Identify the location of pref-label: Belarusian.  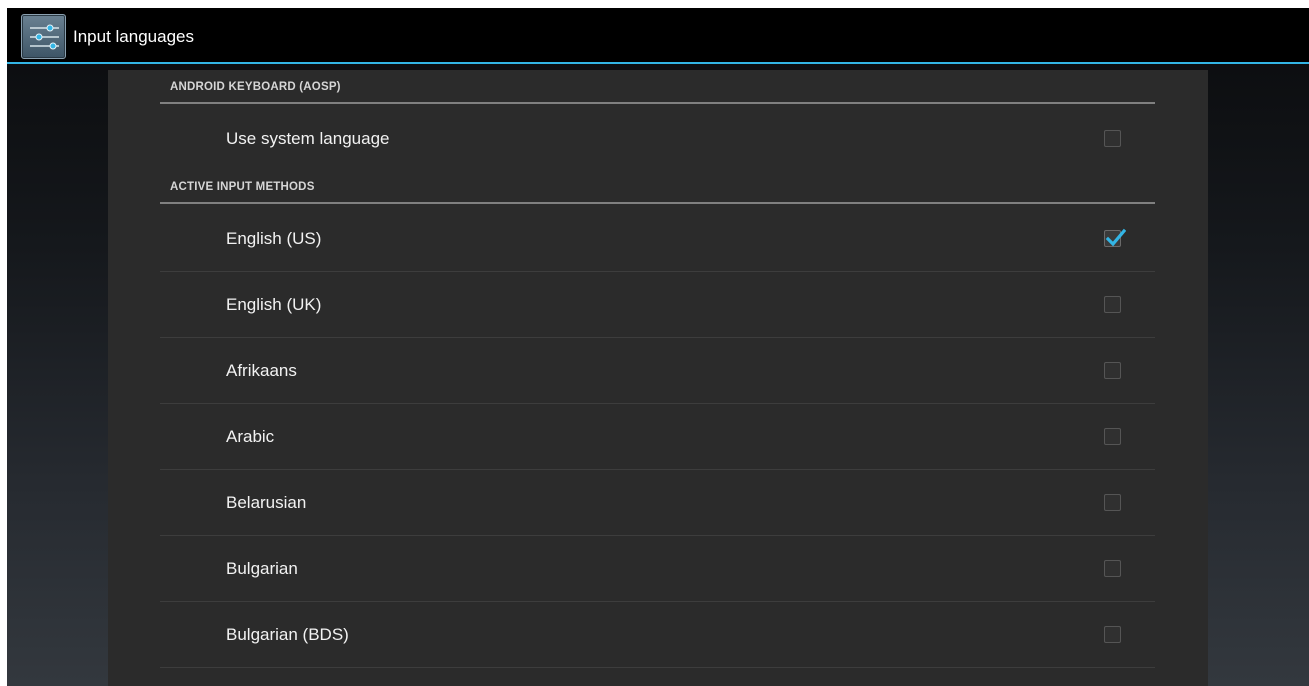
(266, 502).